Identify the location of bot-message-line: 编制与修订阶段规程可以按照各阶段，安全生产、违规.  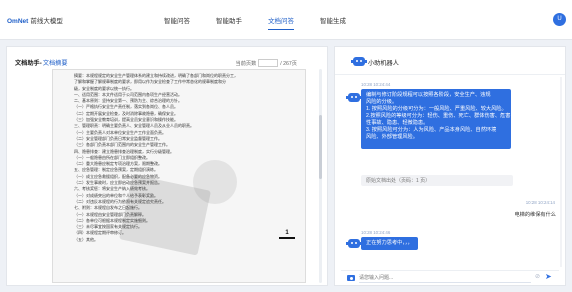
(428, 95).